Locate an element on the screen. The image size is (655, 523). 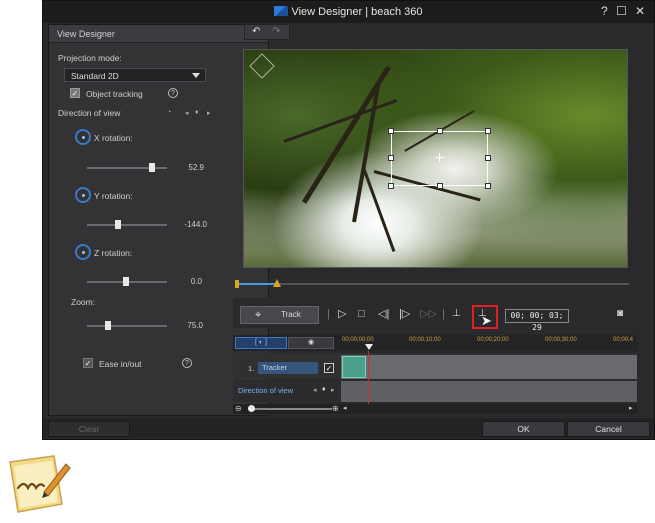
play-icon: ▷ is located at coordinates (342, 314).